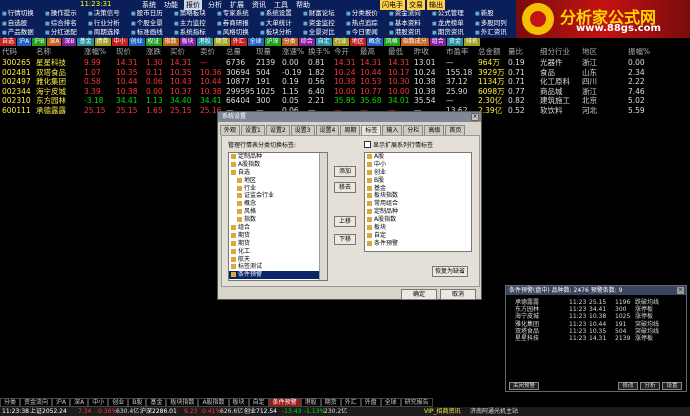 Image resolution: width=690 pixels, height=416 pixels. What do you see at coordinates (278, 181) in the screenshot?
I see `tree-item: 地区` at bounding box center [278, 181].